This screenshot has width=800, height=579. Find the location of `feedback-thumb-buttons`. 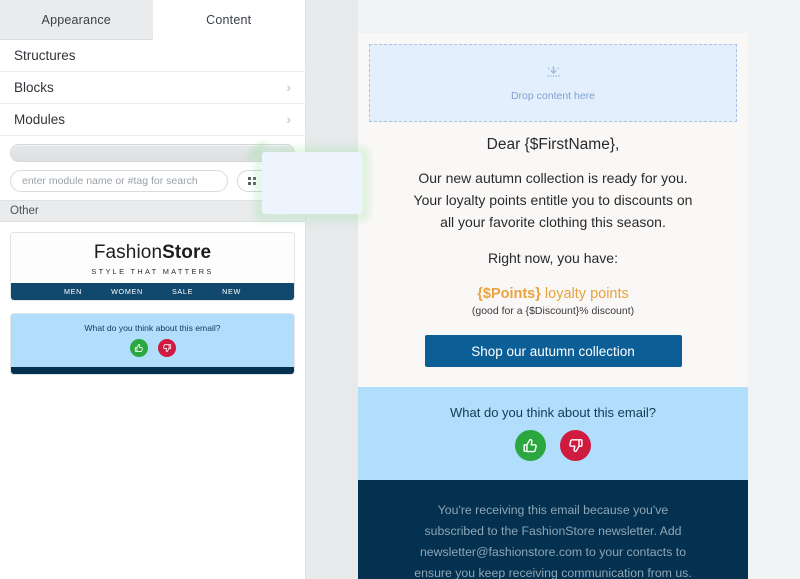

feedback-thumb-buttons is located at coordinates (152, 347).